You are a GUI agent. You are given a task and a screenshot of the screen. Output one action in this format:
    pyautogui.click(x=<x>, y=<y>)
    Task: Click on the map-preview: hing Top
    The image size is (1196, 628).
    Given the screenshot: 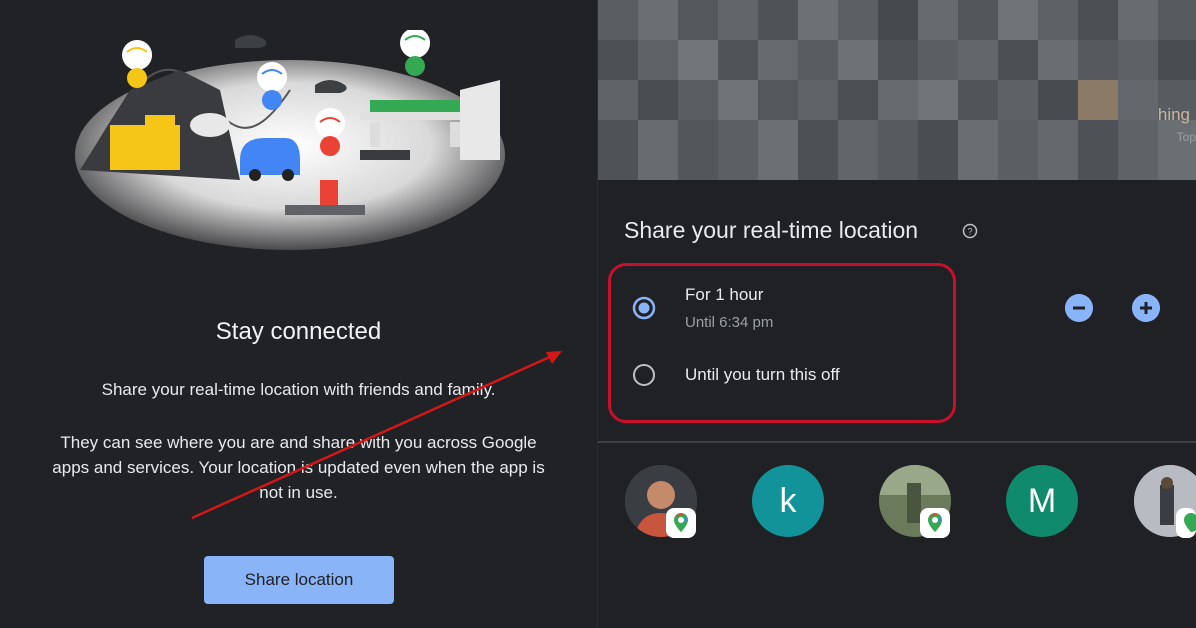 What is the action you would take?
    pyautogui.click(x=897, y=90)
    